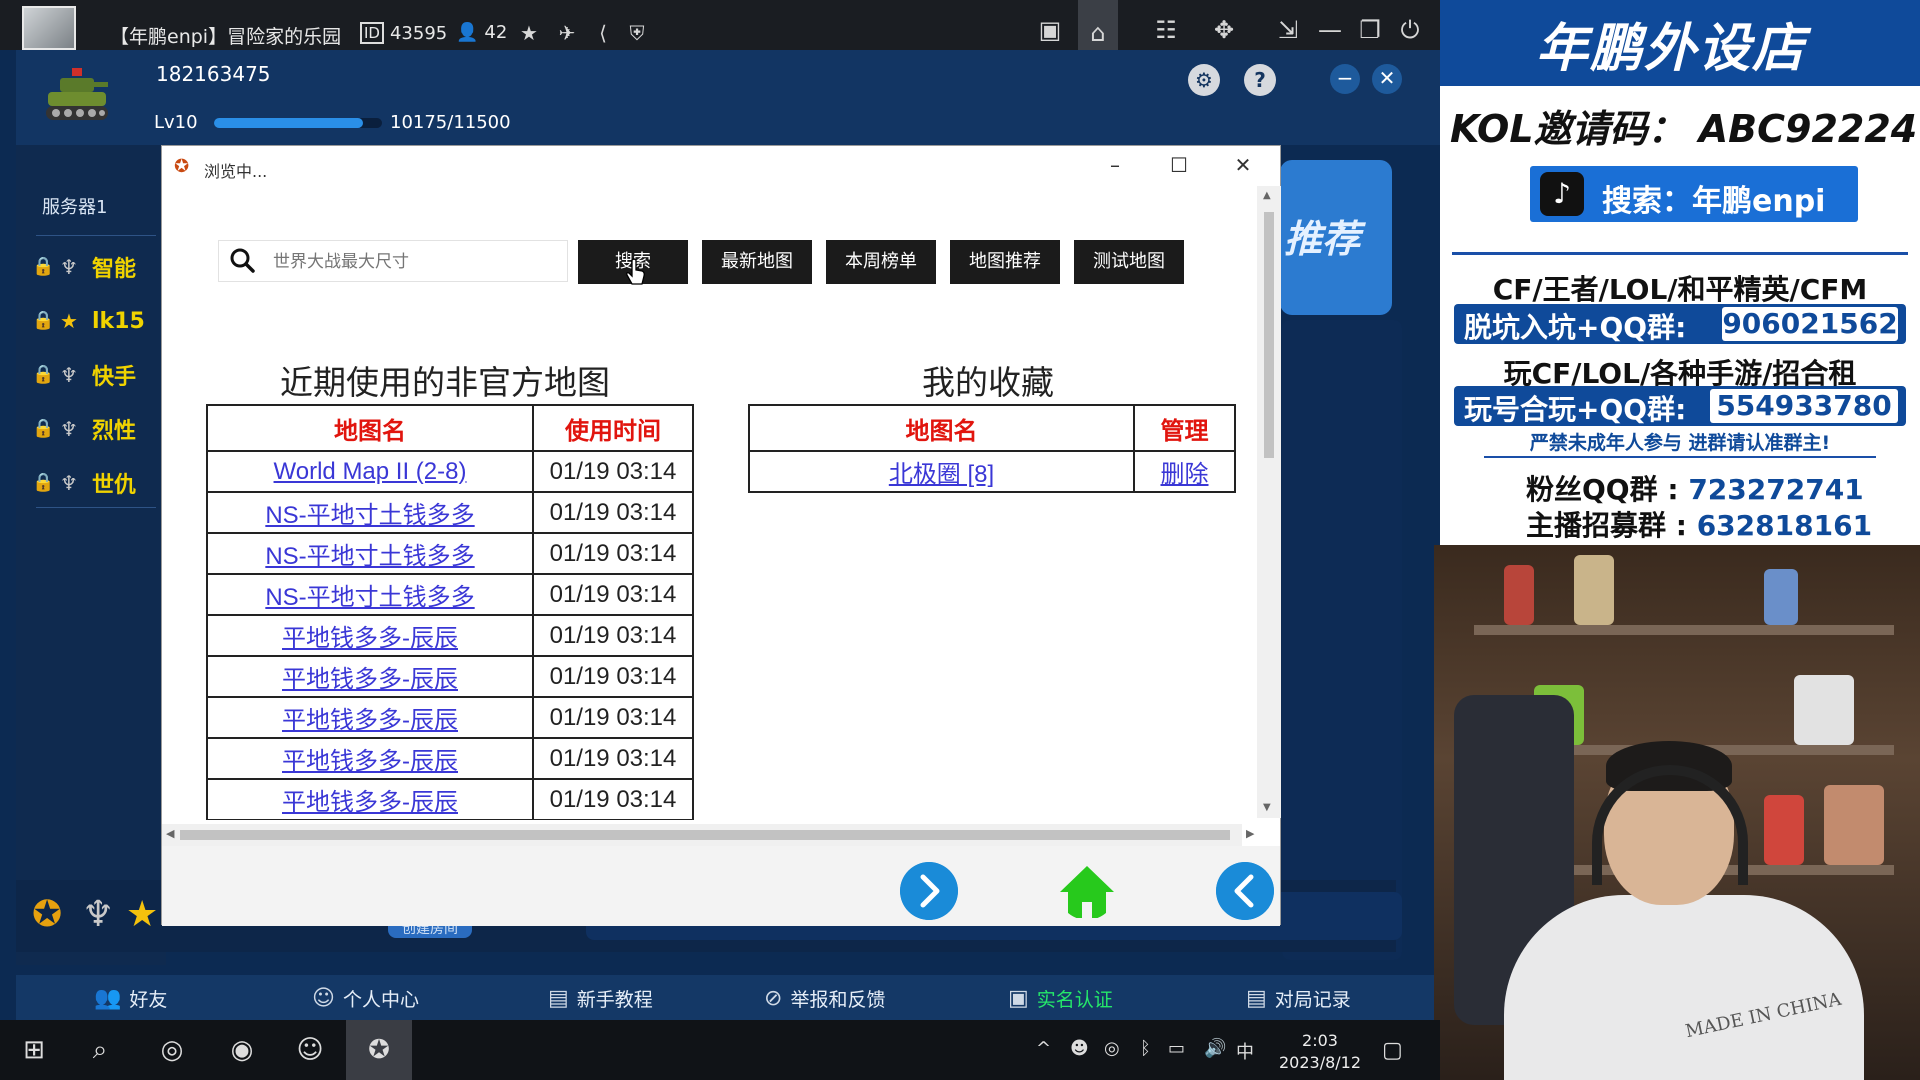 This screenshot has height=1080, width=1920. What do you see at coordinates (1671, 49) in the screenshot?
I see `shop-name: 年鹏外设店` at bounding box center [1671, 49].